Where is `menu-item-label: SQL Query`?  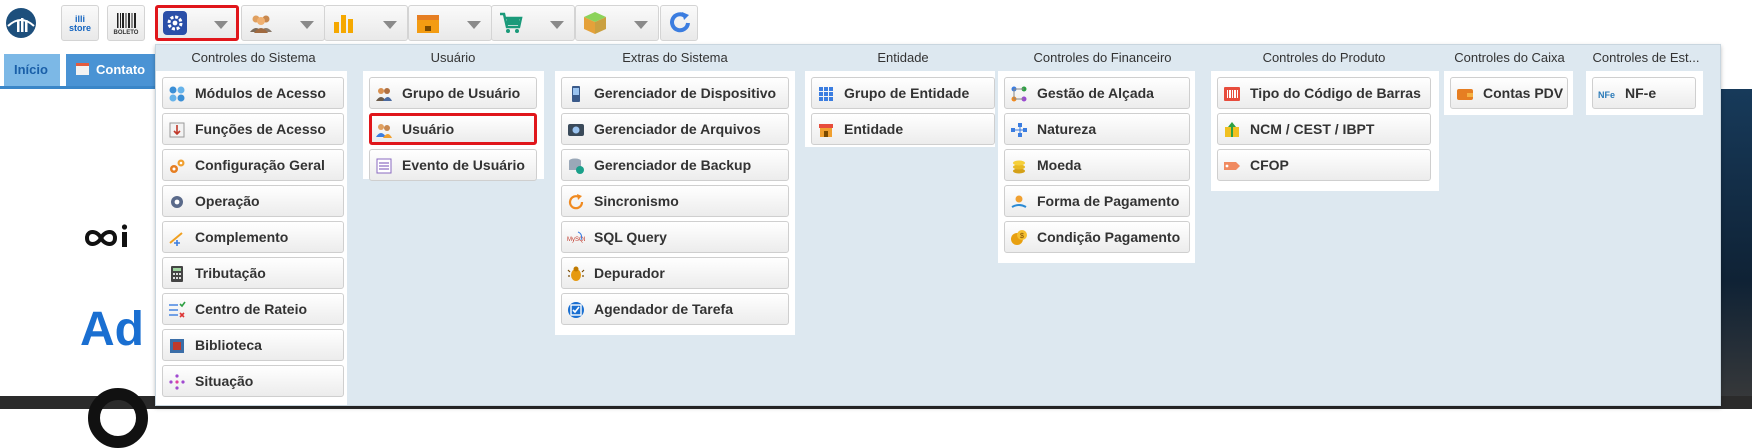 menu-item-label: SQL Query is located at coordinates (630, 237).